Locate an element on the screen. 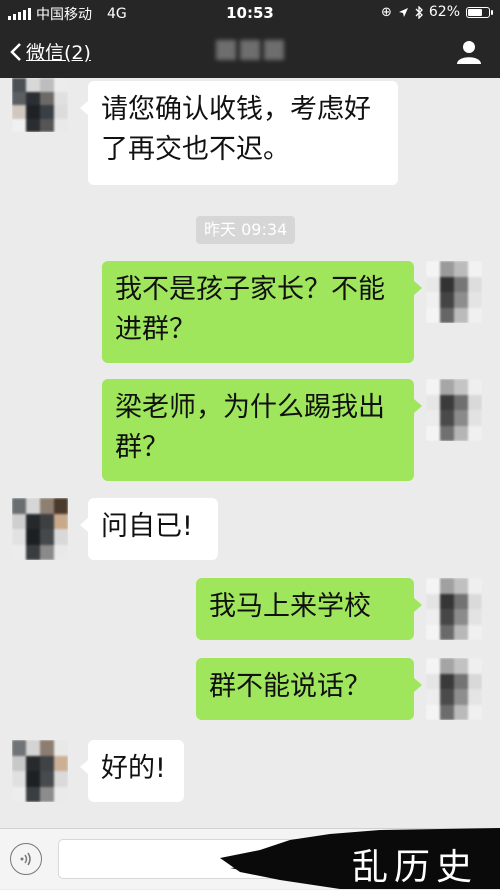 Image resolution: width=500 pixels, height=890 pixels. voice-button is located at coordinates (26, 859).